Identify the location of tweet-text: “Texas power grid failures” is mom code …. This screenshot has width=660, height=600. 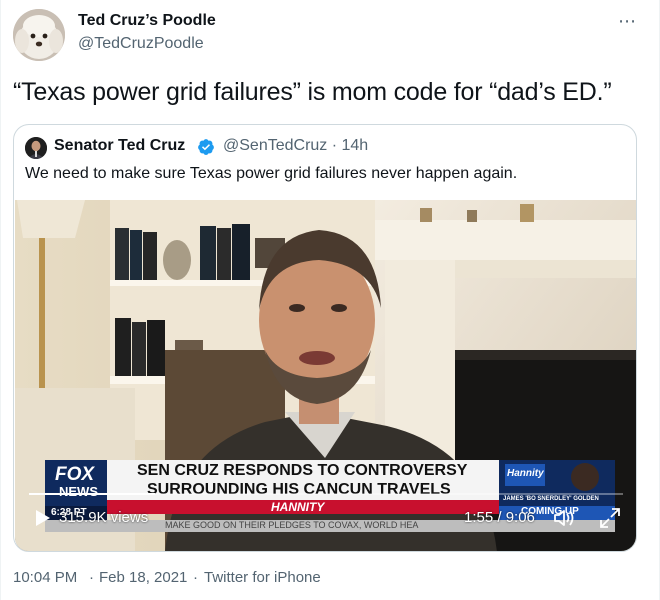
(312, 92).